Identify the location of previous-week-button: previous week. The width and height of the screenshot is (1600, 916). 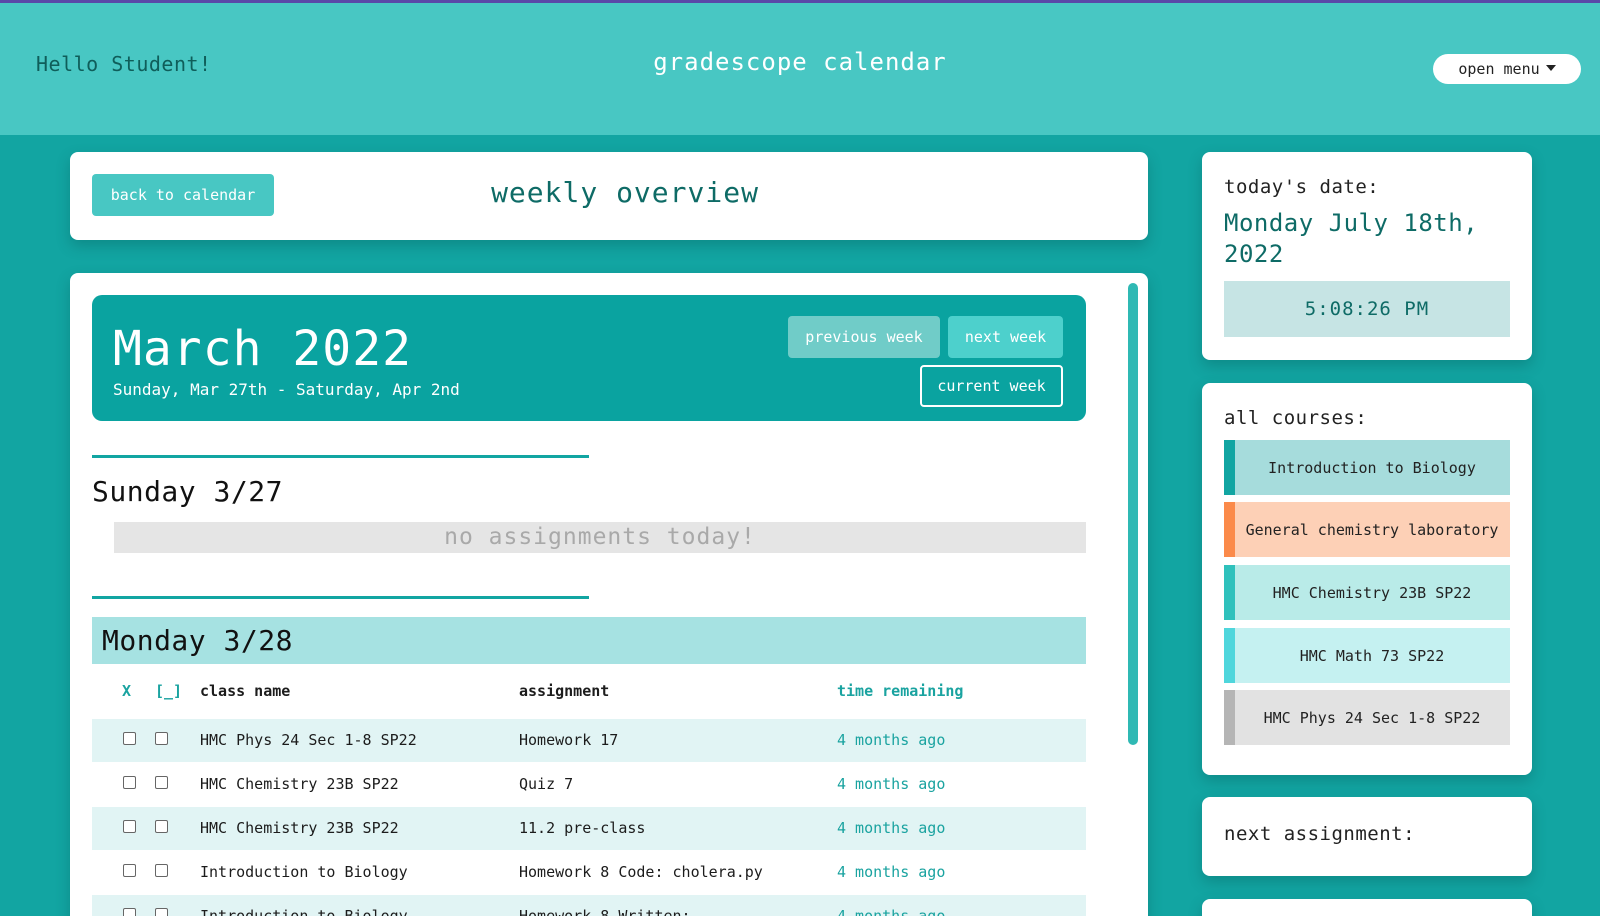
(864, 337).